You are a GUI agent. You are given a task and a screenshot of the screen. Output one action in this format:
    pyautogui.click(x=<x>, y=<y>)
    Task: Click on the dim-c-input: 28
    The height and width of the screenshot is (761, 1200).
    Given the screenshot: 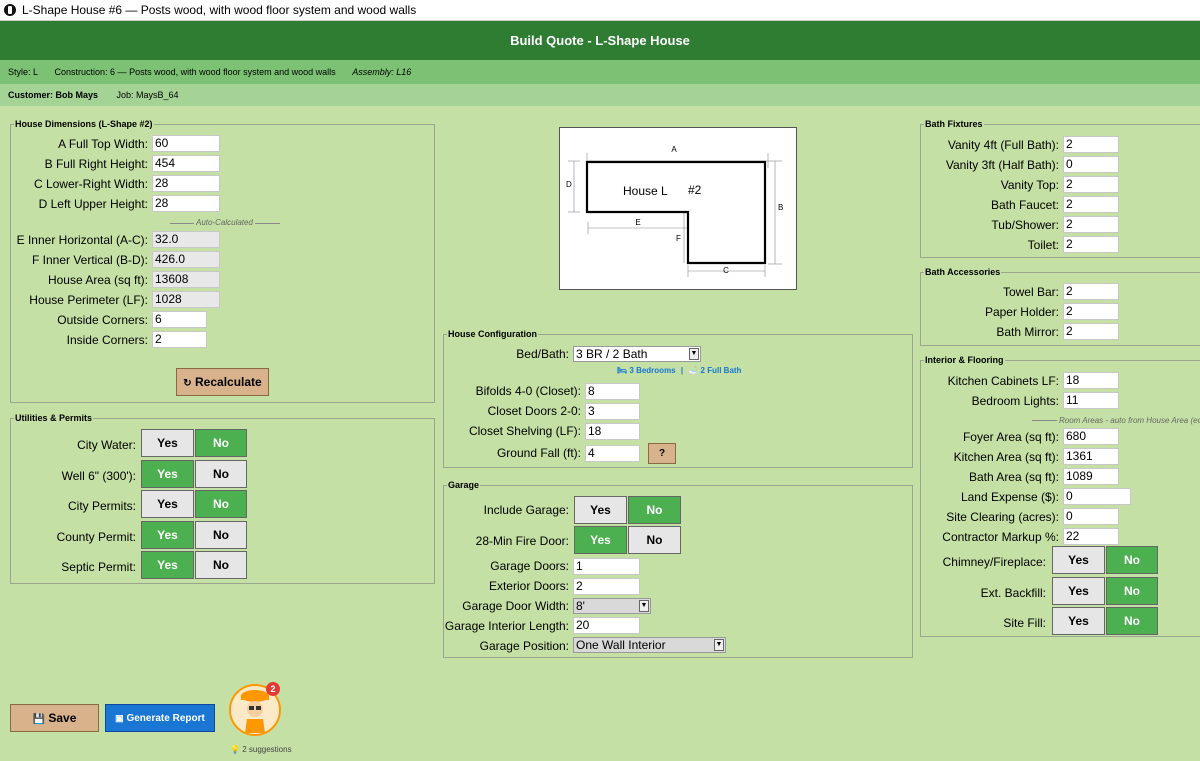 What is the action you would take?
    pyautogui.click(x=186, y=183)
    